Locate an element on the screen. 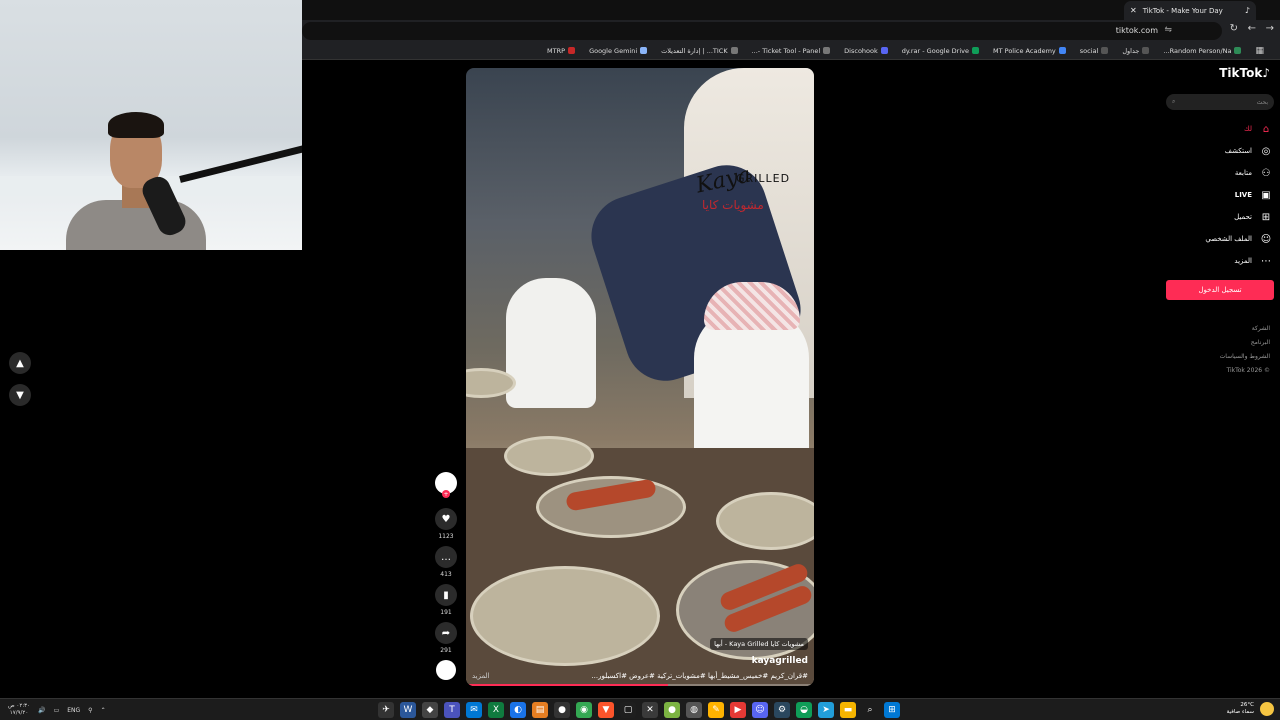 The width and height of the screenshot is (1280, 720). nav-profile: ☺ الملف الشخصي is located at coordinates (1220, 239).